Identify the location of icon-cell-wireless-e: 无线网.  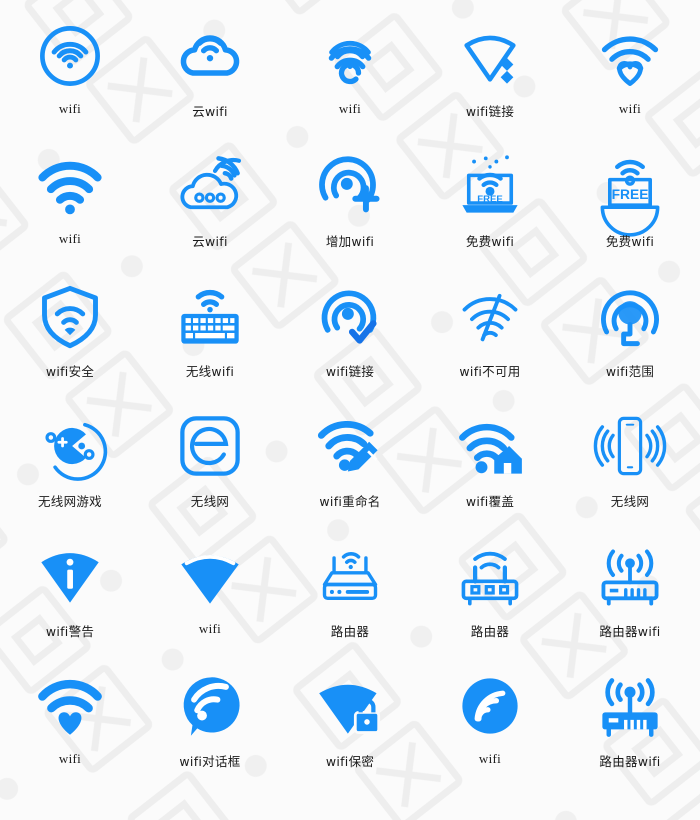
(210, 477).